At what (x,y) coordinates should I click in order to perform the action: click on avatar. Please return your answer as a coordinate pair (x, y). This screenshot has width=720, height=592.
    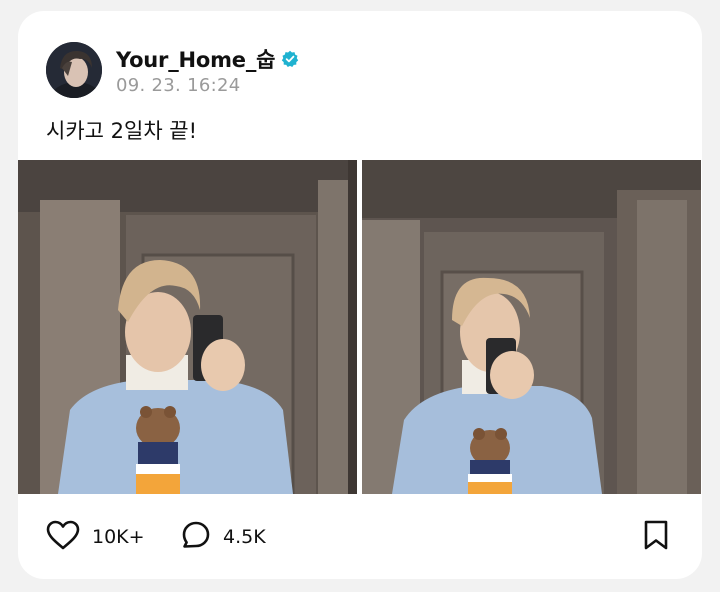
    Looking at the image, I should click on (74, 70).